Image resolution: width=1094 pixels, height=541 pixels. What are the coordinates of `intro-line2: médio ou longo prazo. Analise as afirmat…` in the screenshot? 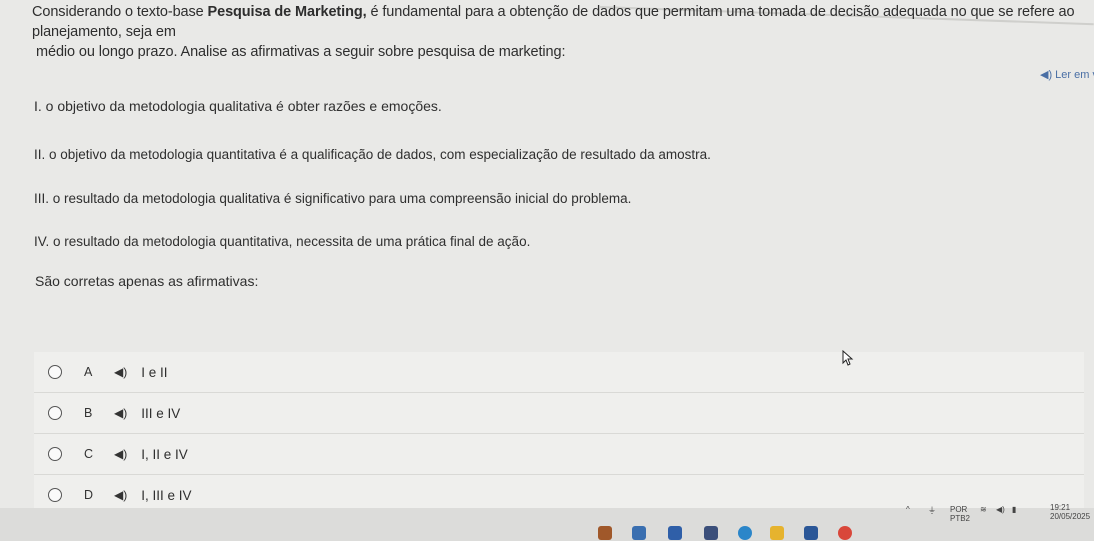 It's located at (301, 52).